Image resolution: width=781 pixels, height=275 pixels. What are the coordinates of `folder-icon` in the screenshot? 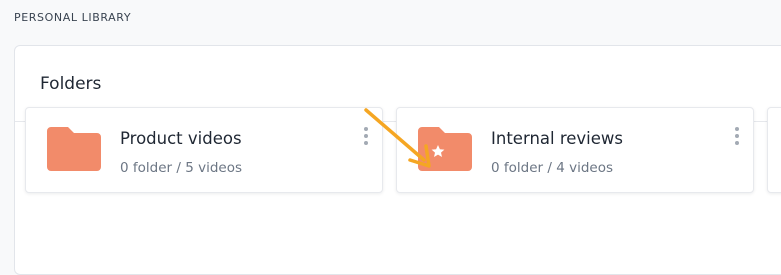 It's located at (74, 148).